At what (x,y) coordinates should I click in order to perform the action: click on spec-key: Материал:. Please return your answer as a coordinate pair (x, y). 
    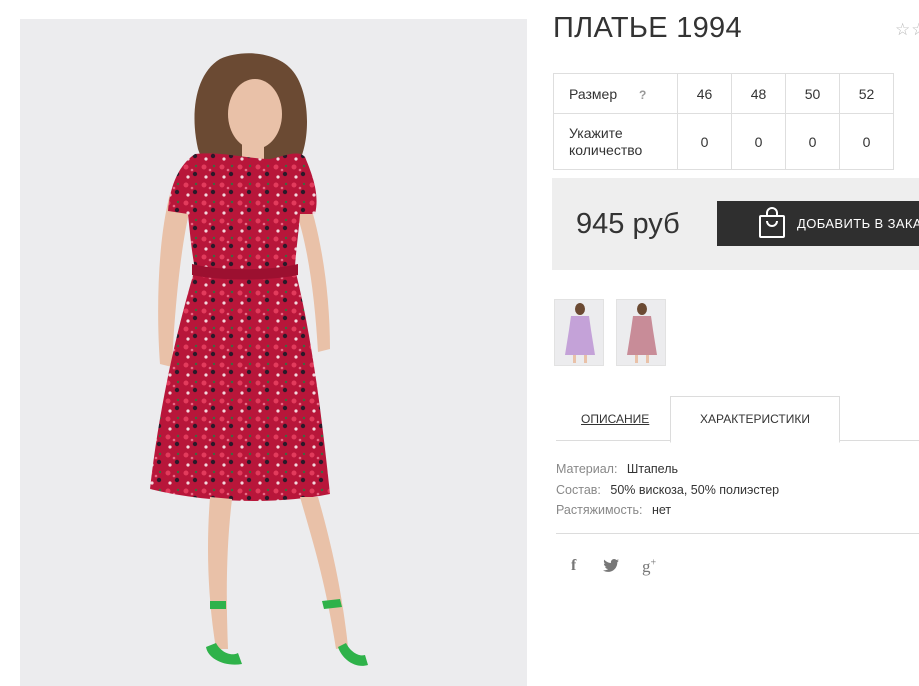
    Looking at the image, I should click on (587, 469).